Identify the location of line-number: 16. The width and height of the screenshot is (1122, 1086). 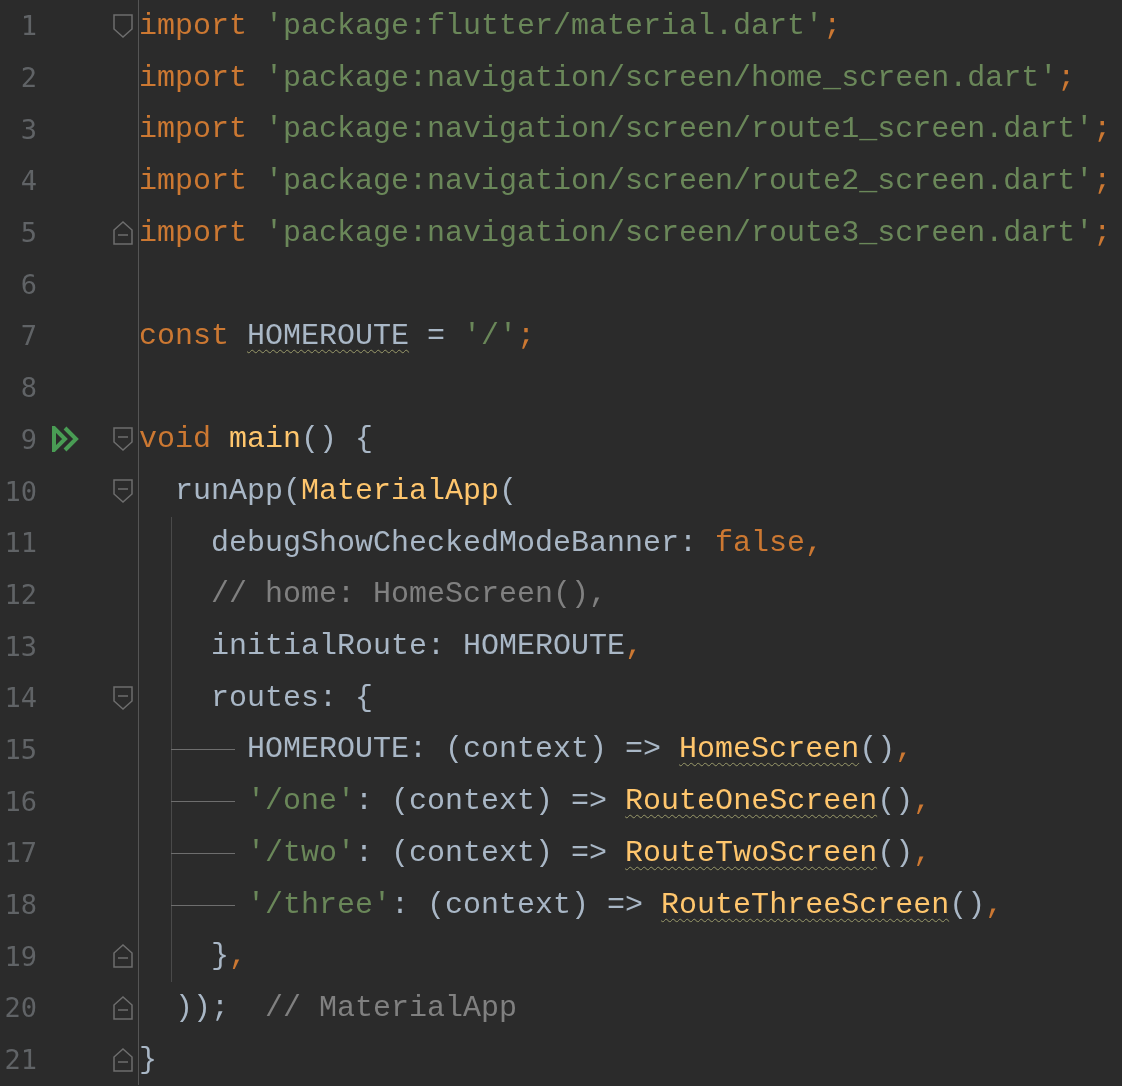
(20, 801).